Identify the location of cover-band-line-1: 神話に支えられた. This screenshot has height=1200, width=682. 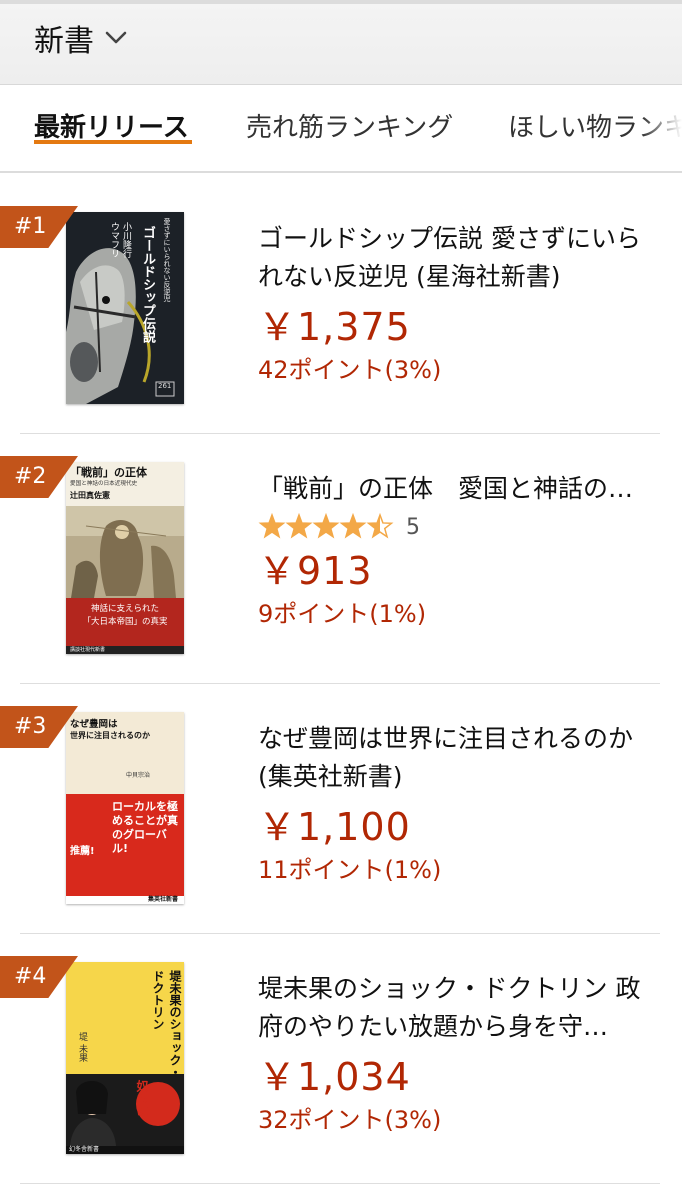
(124, 609).